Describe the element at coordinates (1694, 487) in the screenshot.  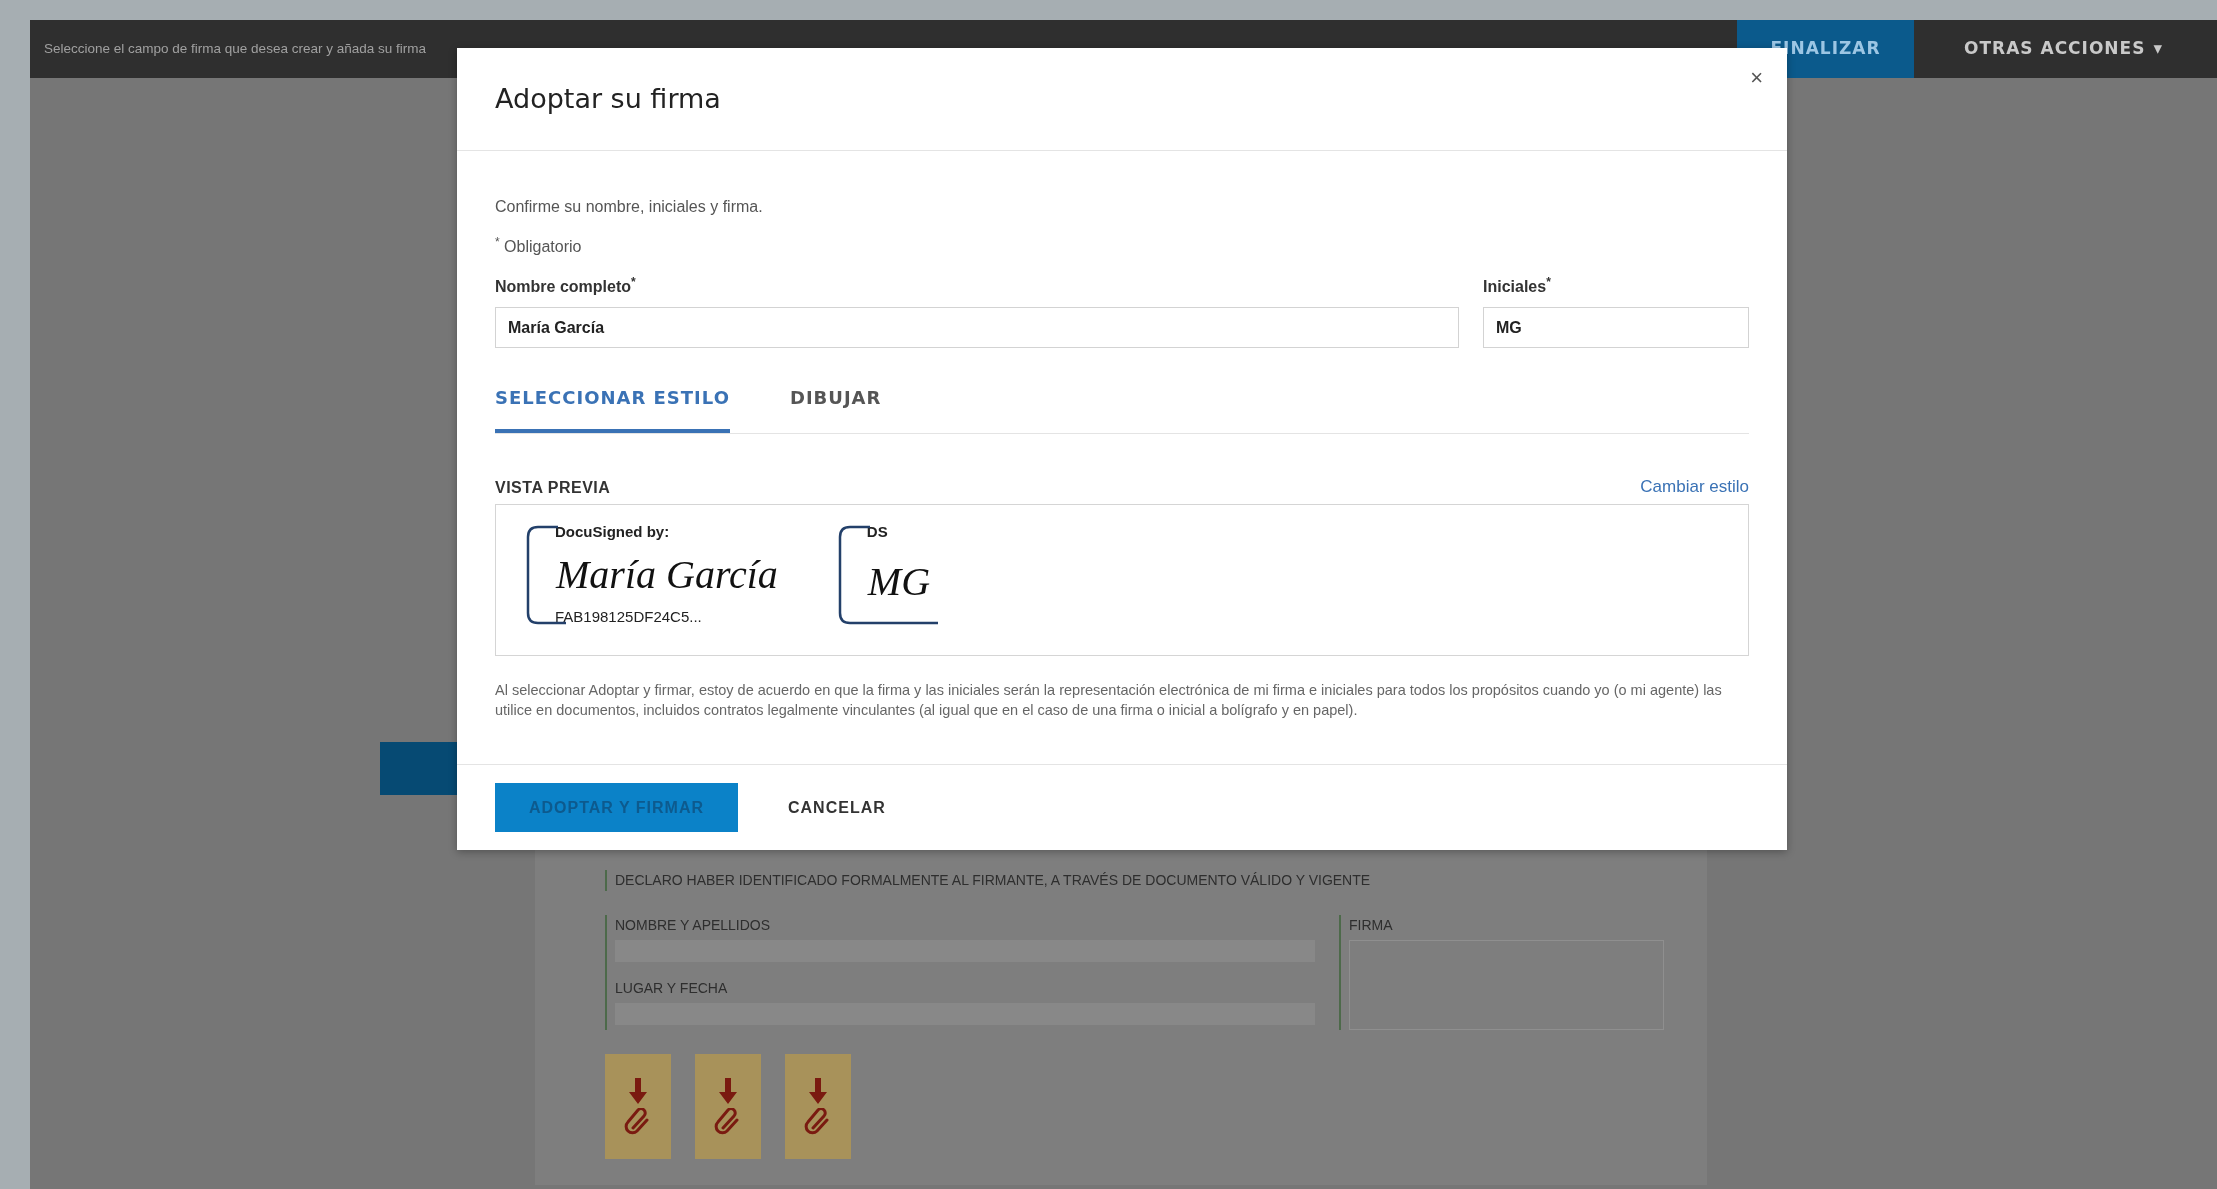
I see `change-style-link: Cambiar estilo` at that location.